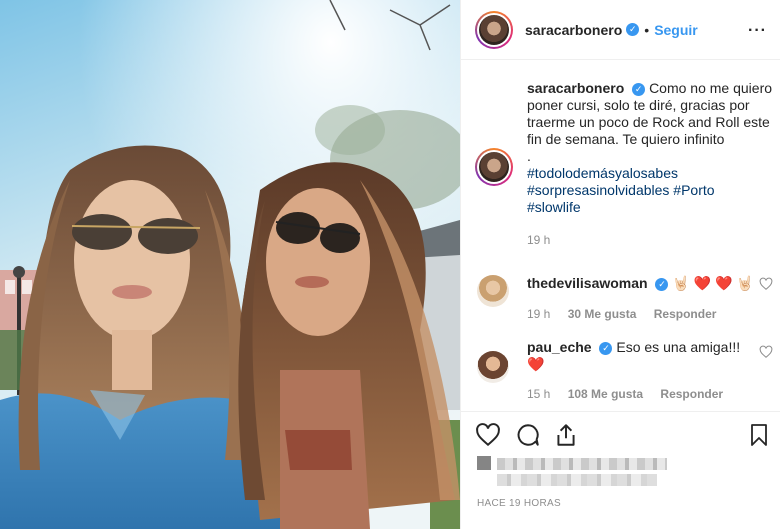 This screenshot has height=529, width=780. I want to click on more-options-icon: ···, so click(757, 31).